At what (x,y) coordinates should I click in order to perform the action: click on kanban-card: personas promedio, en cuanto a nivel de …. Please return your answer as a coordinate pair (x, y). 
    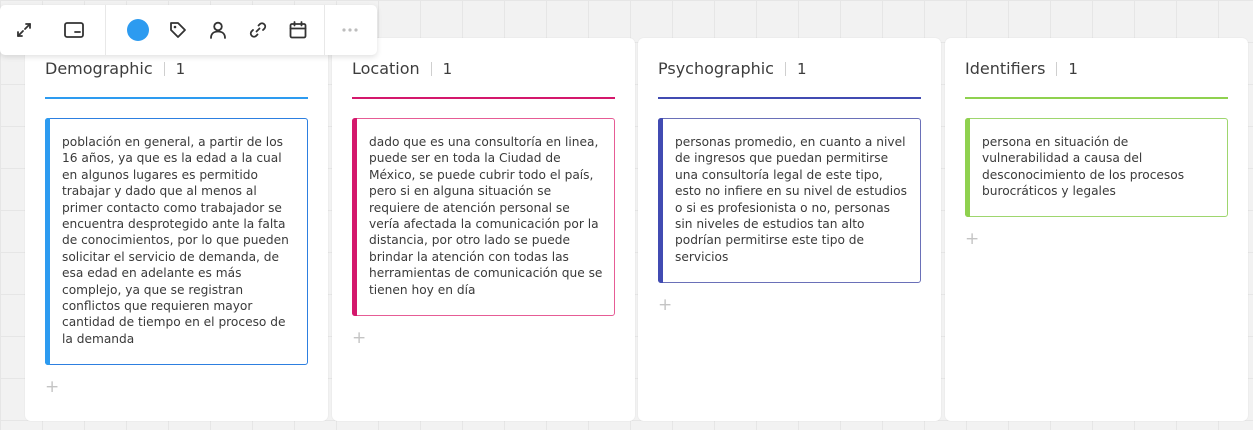
    Looking at the image, I should click on (789, 200).